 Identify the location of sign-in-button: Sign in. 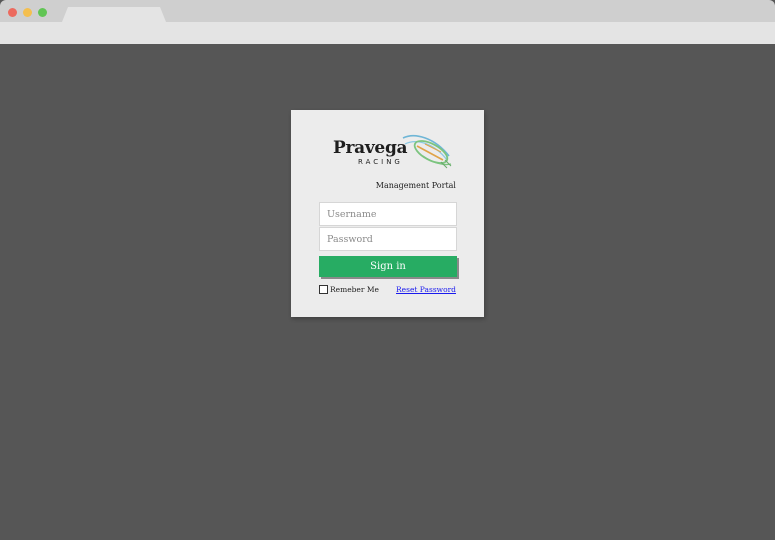
(388, 266).